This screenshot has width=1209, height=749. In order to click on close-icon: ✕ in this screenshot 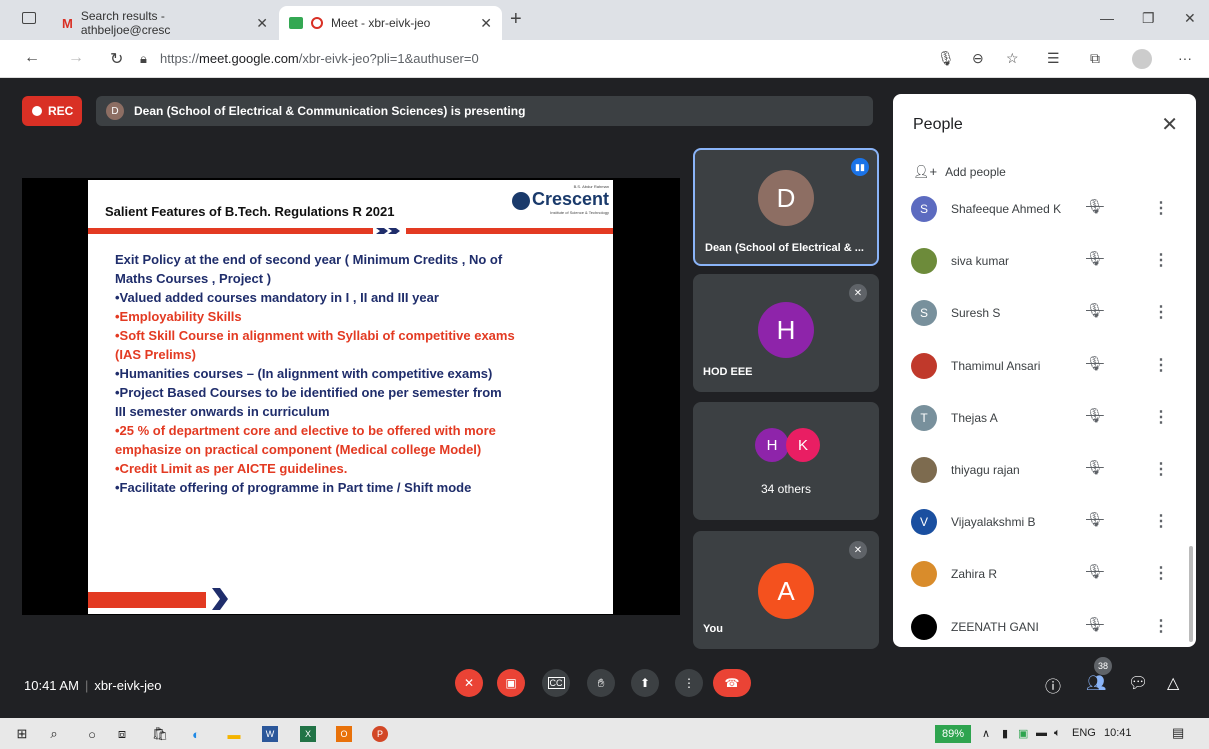, I will do `click(1169, 124)`.